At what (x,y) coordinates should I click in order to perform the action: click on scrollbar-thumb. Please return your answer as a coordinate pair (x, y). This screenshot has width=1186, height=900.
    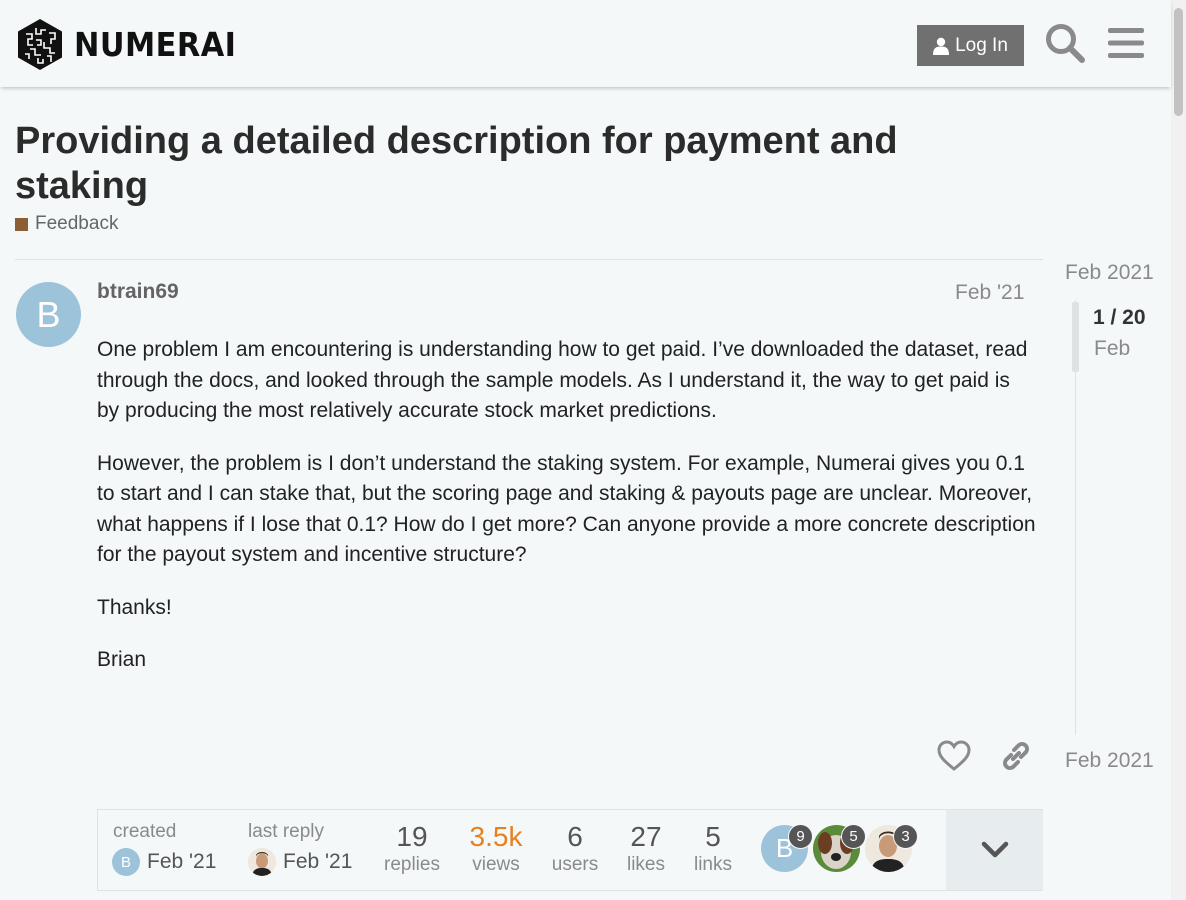
    Looking at the image, I should click on (1178, 62).